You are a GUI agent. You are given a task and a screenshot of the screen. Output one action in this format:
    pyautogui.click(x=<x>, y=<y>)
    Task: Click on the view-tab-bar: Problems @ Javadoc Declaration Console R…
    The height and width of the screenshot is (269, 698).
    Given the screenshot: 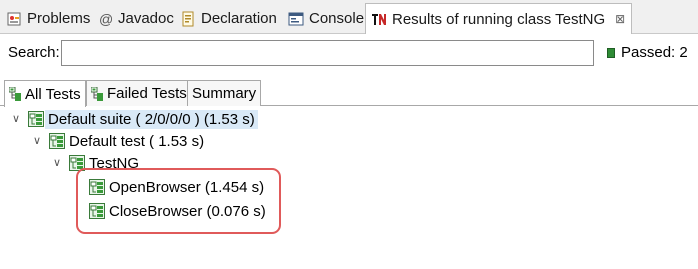 What is the action you would take?
    pyautogui.click(x=349, y=17)
    